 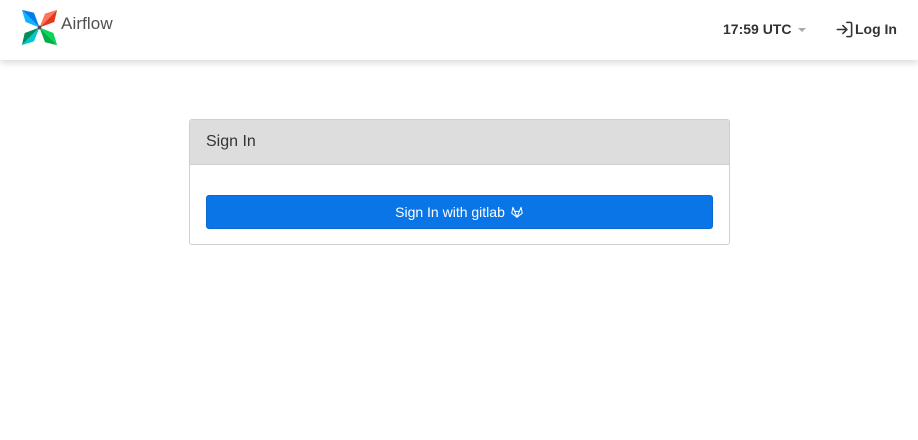 I want to click on airflow-logo-icon, so click(x=39, y=27).